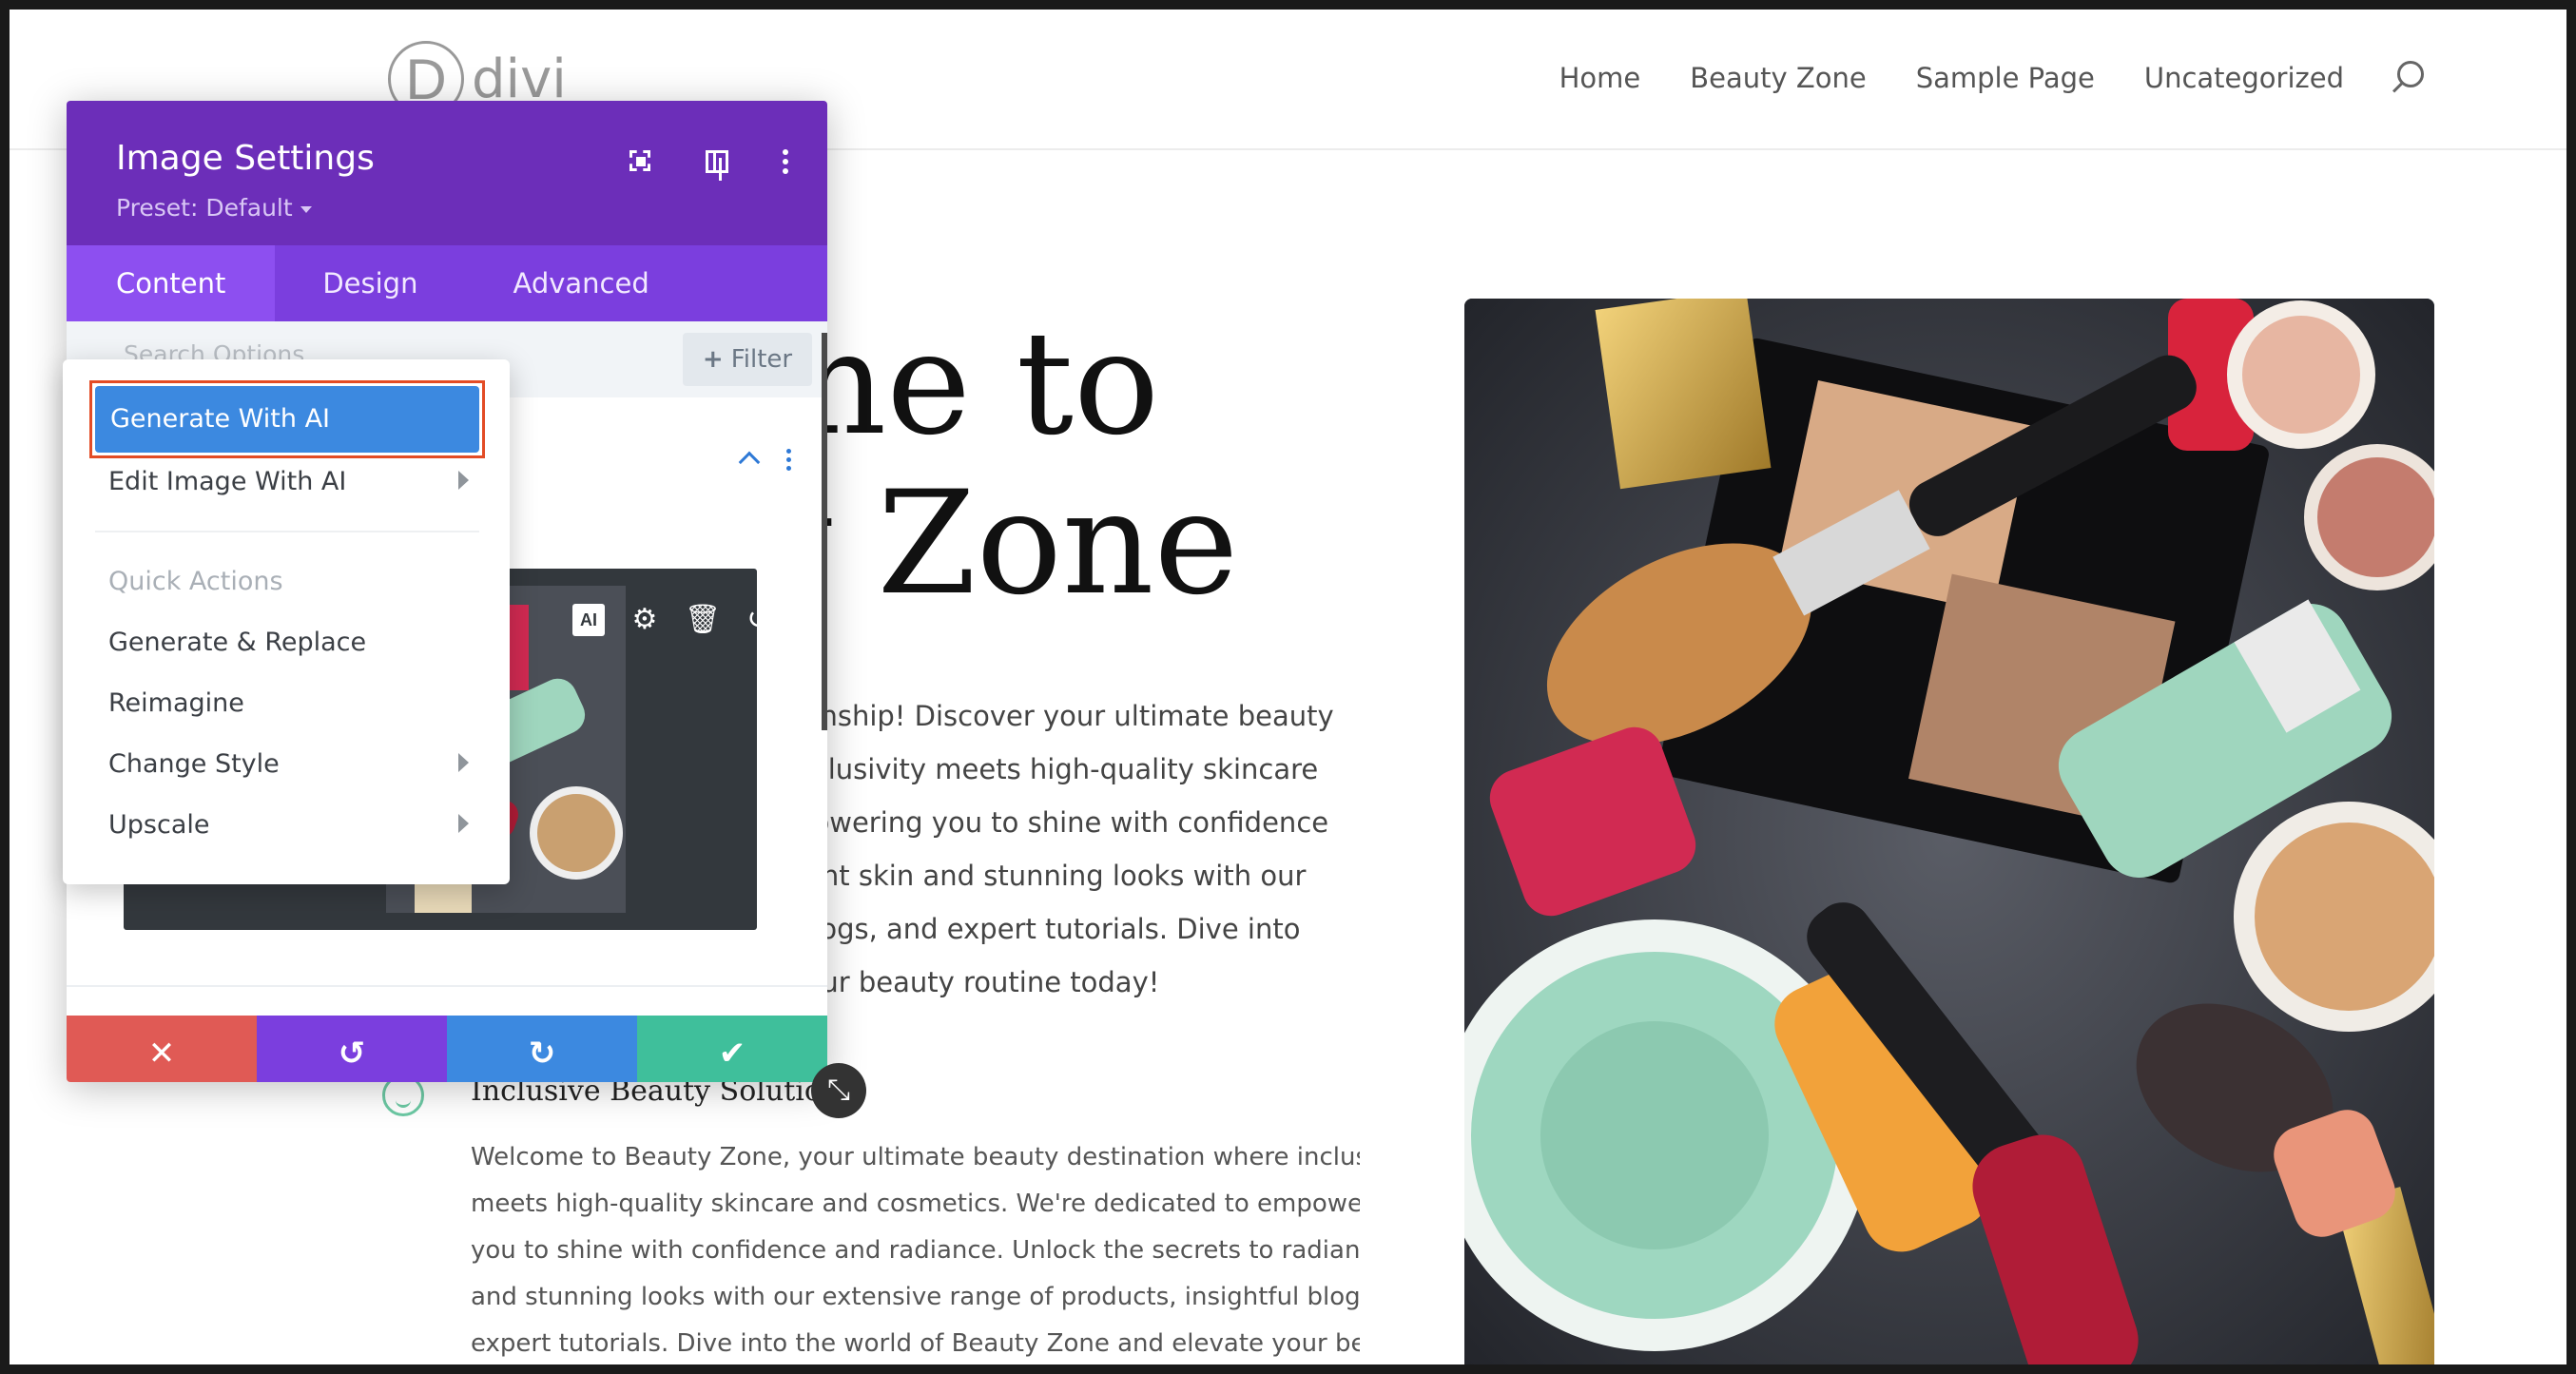 The height and width of the screenshot is (1374, 2576). What do you see at coordinates (1778, 78) in the screenshot?
I see `nav-link-beauty-zone: Beauty Zone` at bounding box center [1778, 78].